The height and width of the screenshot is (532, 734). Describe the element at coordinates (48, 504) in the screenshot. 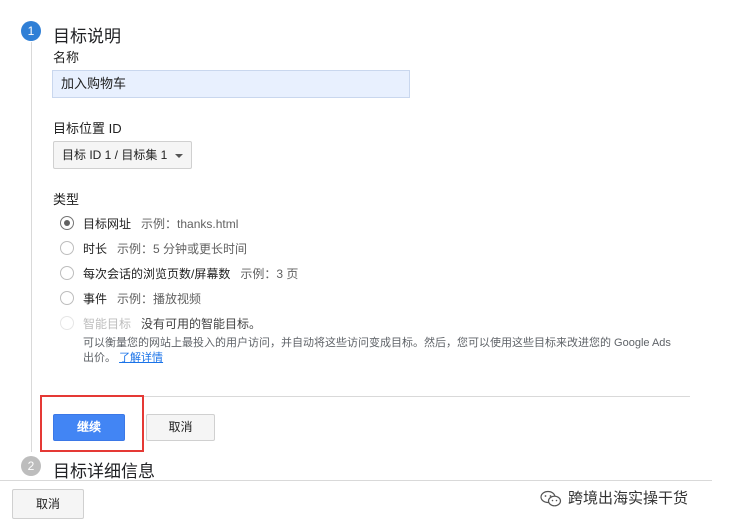

I see `bottom-cancel-button: 取消` at that location.